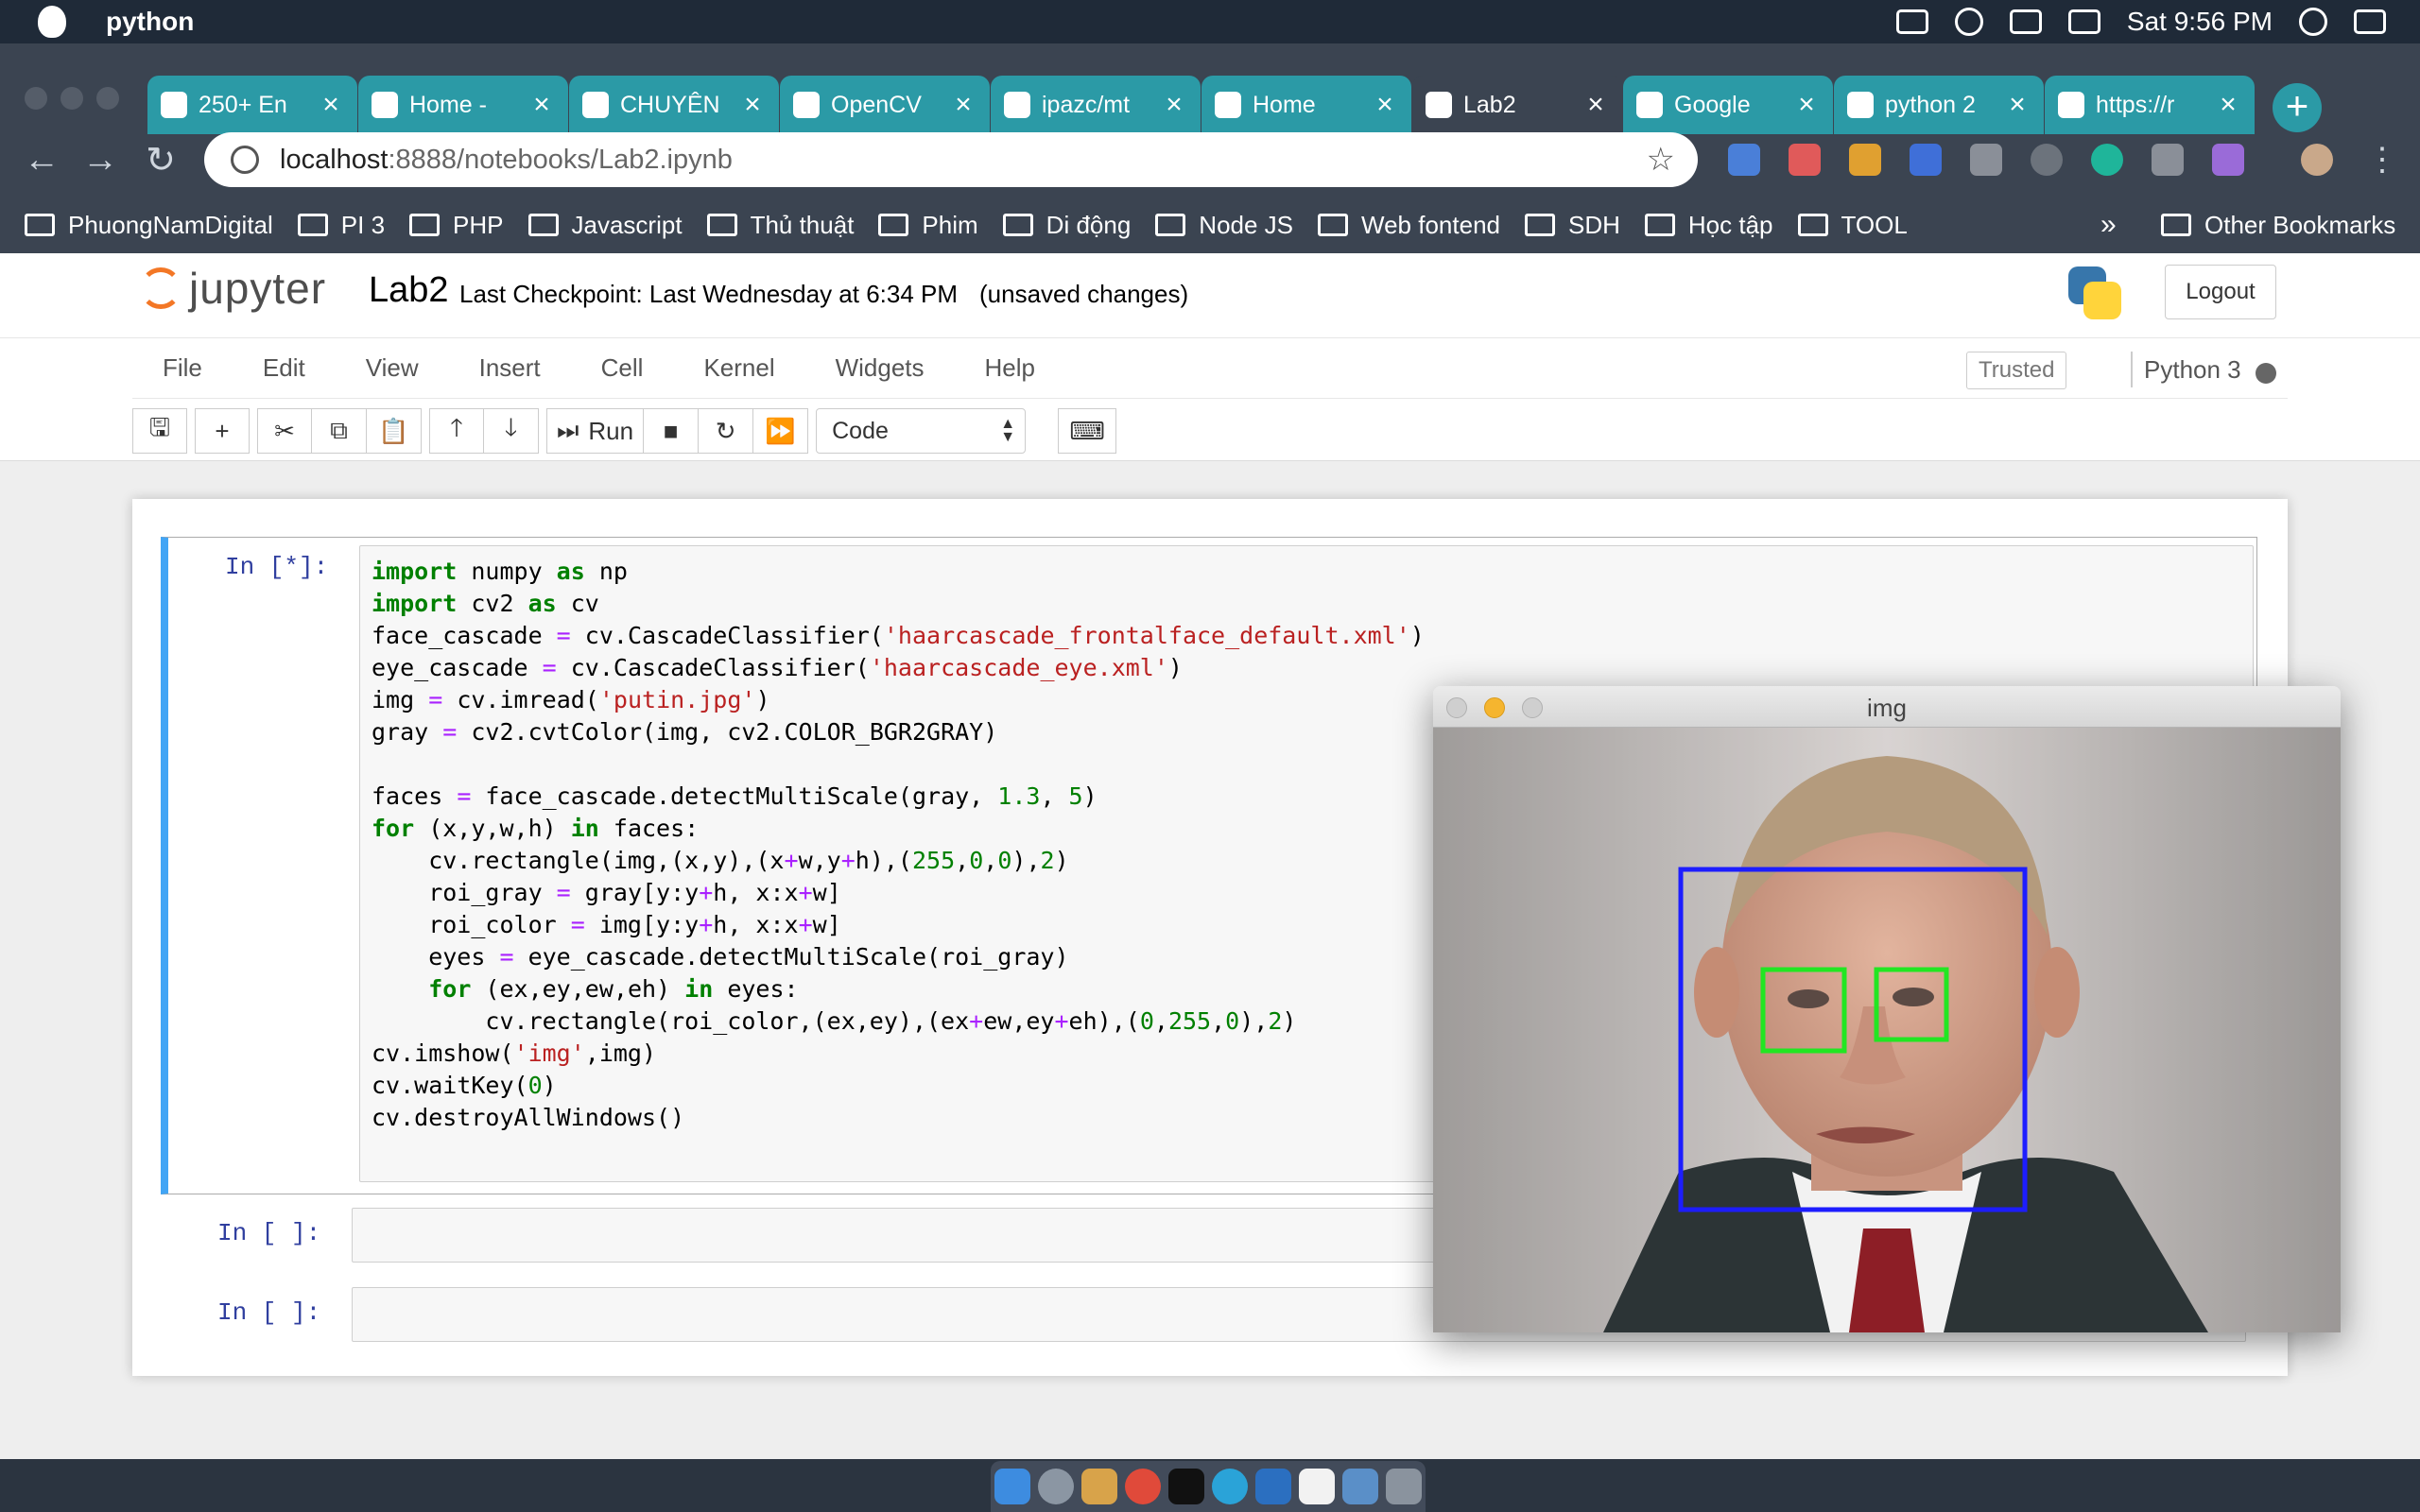  I want to click on bookmark-folder: Di động, so click(1066, 225).